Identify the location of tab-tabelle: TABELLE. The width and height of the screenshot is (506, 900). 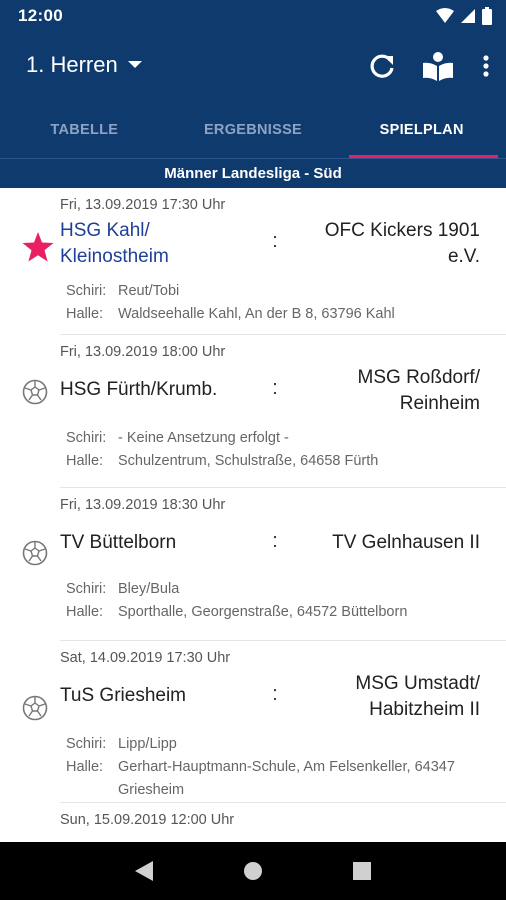
(84, 130).